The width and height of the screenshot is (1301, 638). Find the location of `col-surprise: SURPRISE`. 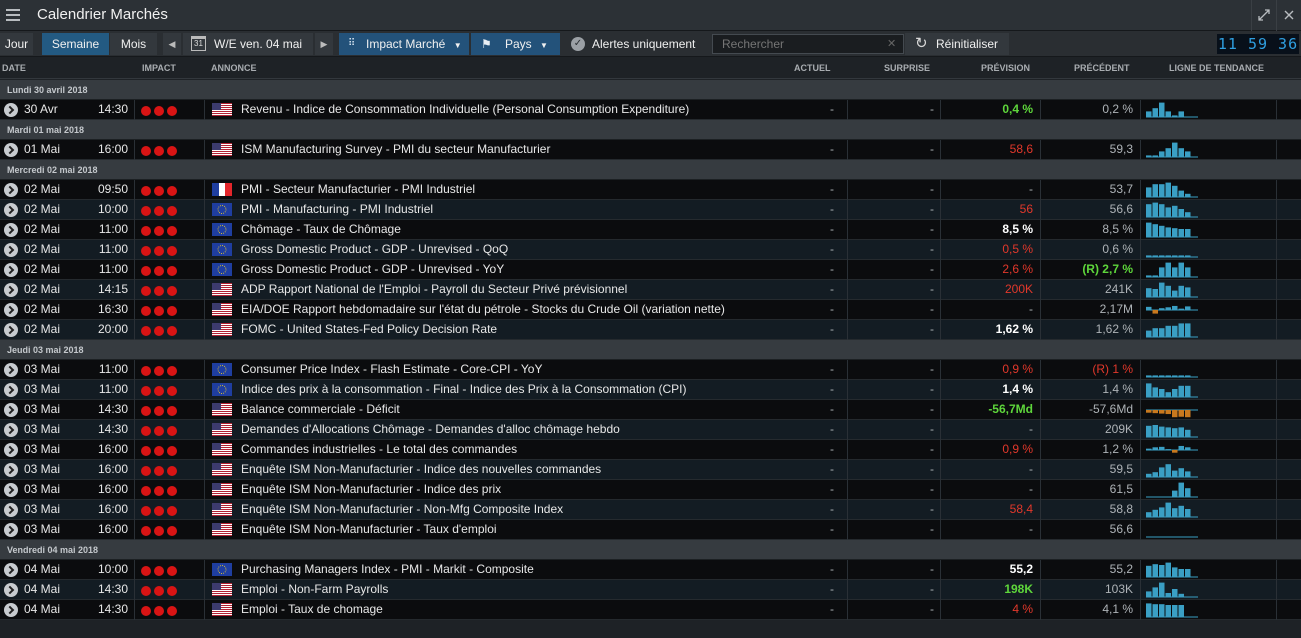

col-surprise: SURPRISE is located at coordinates (907, 68).